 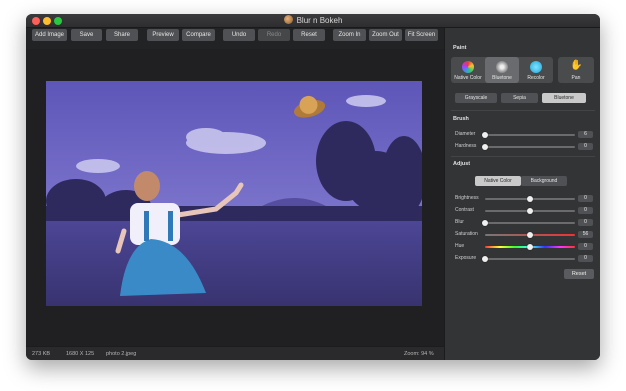 I want to click on mode-label: Recolor, so click(x=536, y=78).